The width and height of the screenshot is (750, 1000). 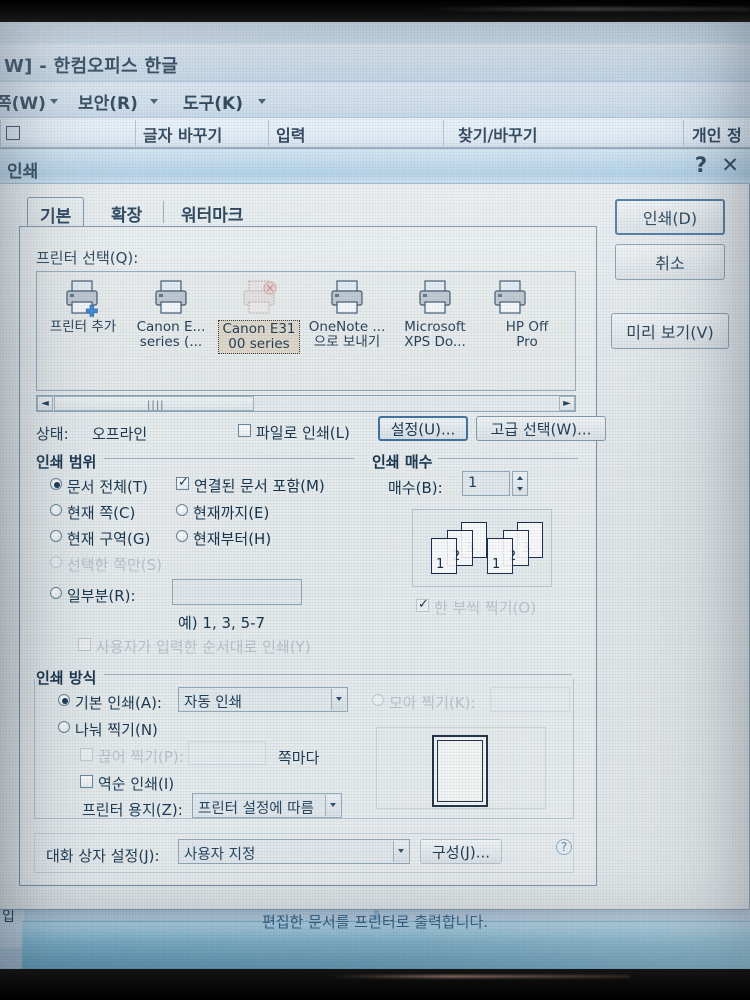 What do you see at coordinates (23, 101) in the screenshot?
I see `menu-item-jjok: 쪽(W)` at bounding box center [23, 101].